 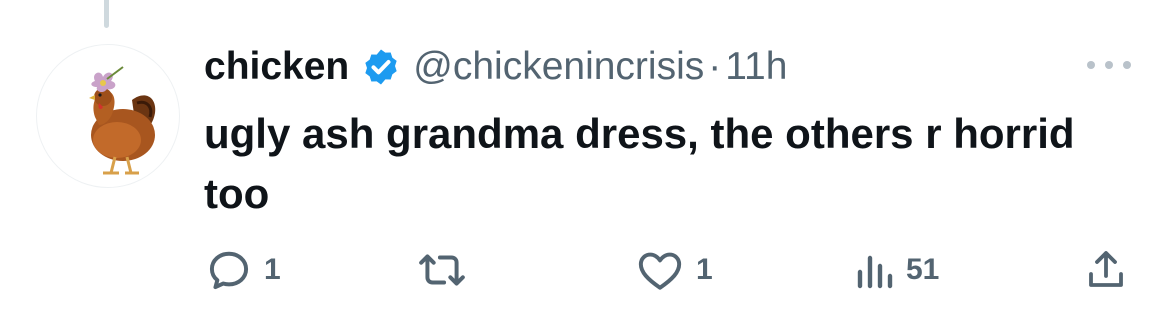 What do you see at coordinates (923, 269) in the screenshot?
I see `views-count: 51` at bounding box center [923, 269].